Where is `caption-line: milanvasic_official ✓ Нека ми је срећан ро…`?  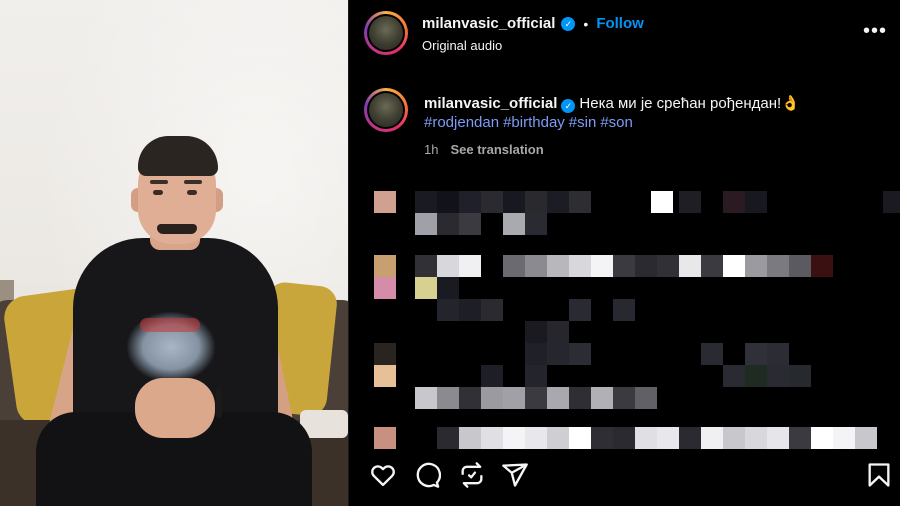 caption-line: milanvasic_official ✓ Нека ми је срећан ро… is located at coordinates (612, 103).